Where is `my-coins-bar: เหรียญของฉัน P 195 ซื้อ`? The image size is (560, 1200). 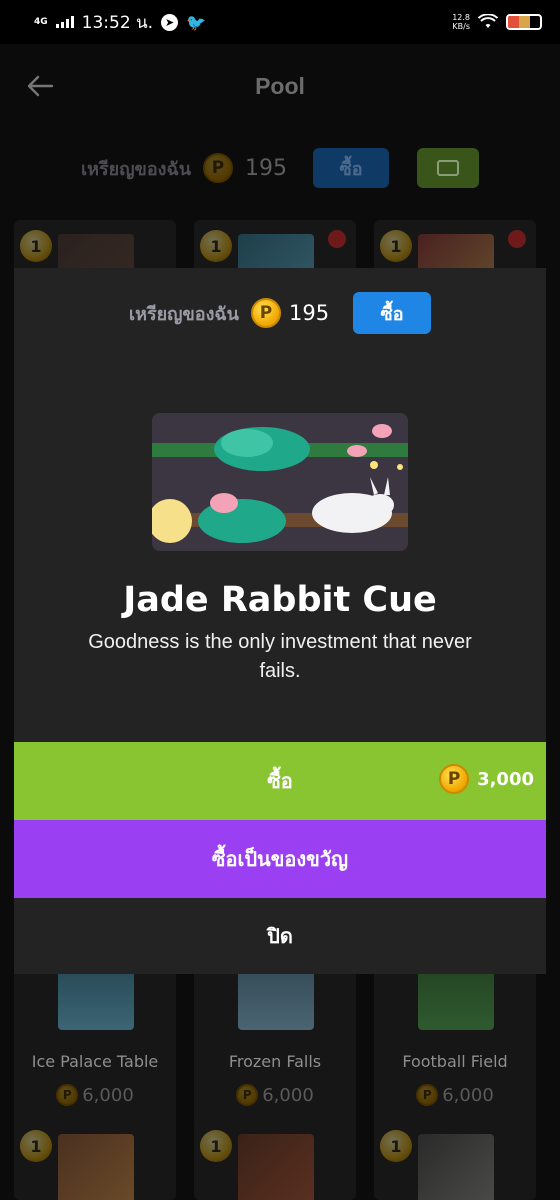
my-coins-bar: เหรียญของฉัน P 195 ซื้อ is located at coordinates (280, 168).